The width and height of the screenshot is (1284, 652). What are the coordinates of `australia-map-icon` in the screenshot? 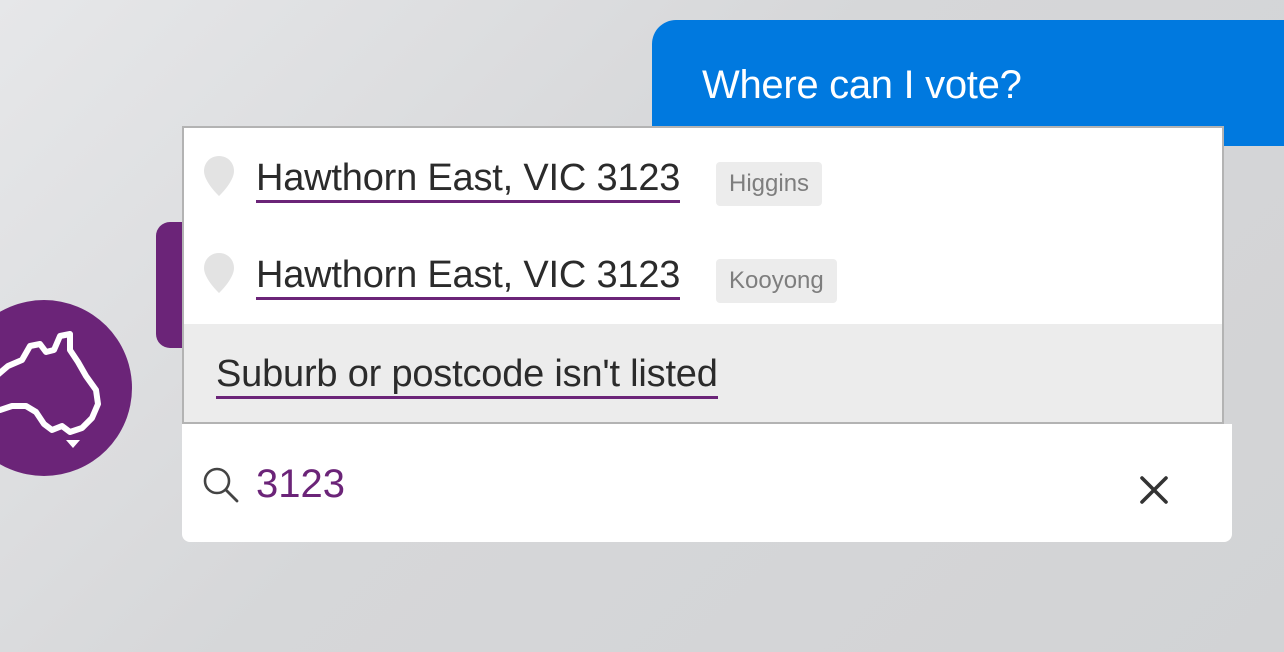 It's located at (50, 389).